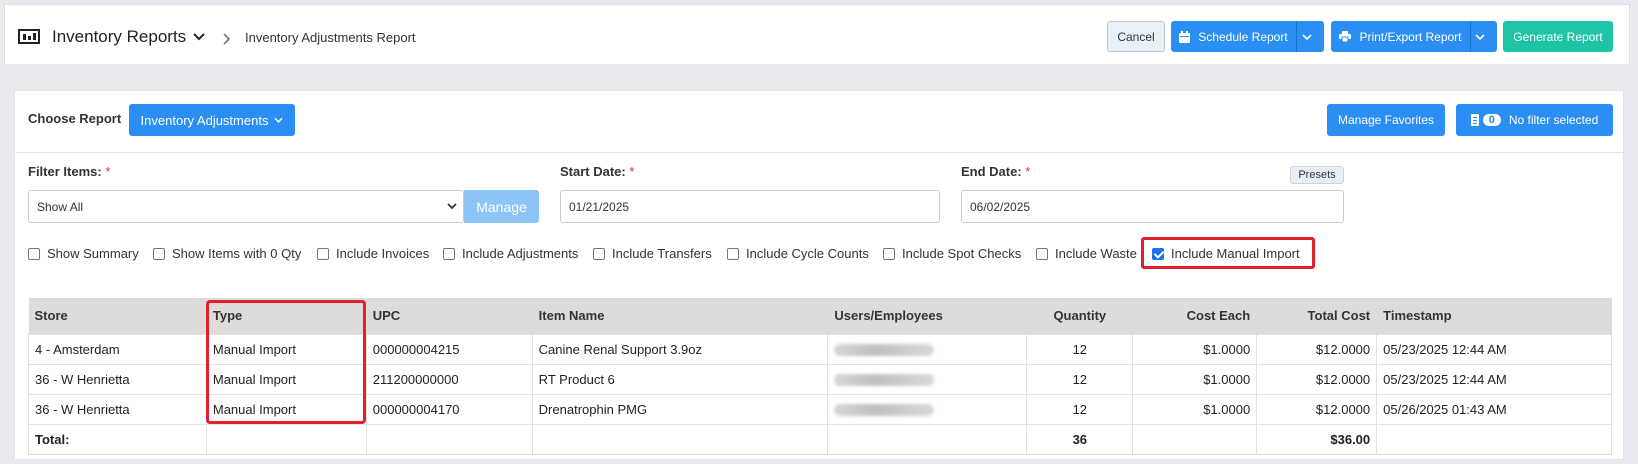 Image resolution: width=1638 pixels, height=464 pixels. Describe the element at coordinates (449, 349) in the screenshot. I see `upc-cell: 000000004215` at that location.